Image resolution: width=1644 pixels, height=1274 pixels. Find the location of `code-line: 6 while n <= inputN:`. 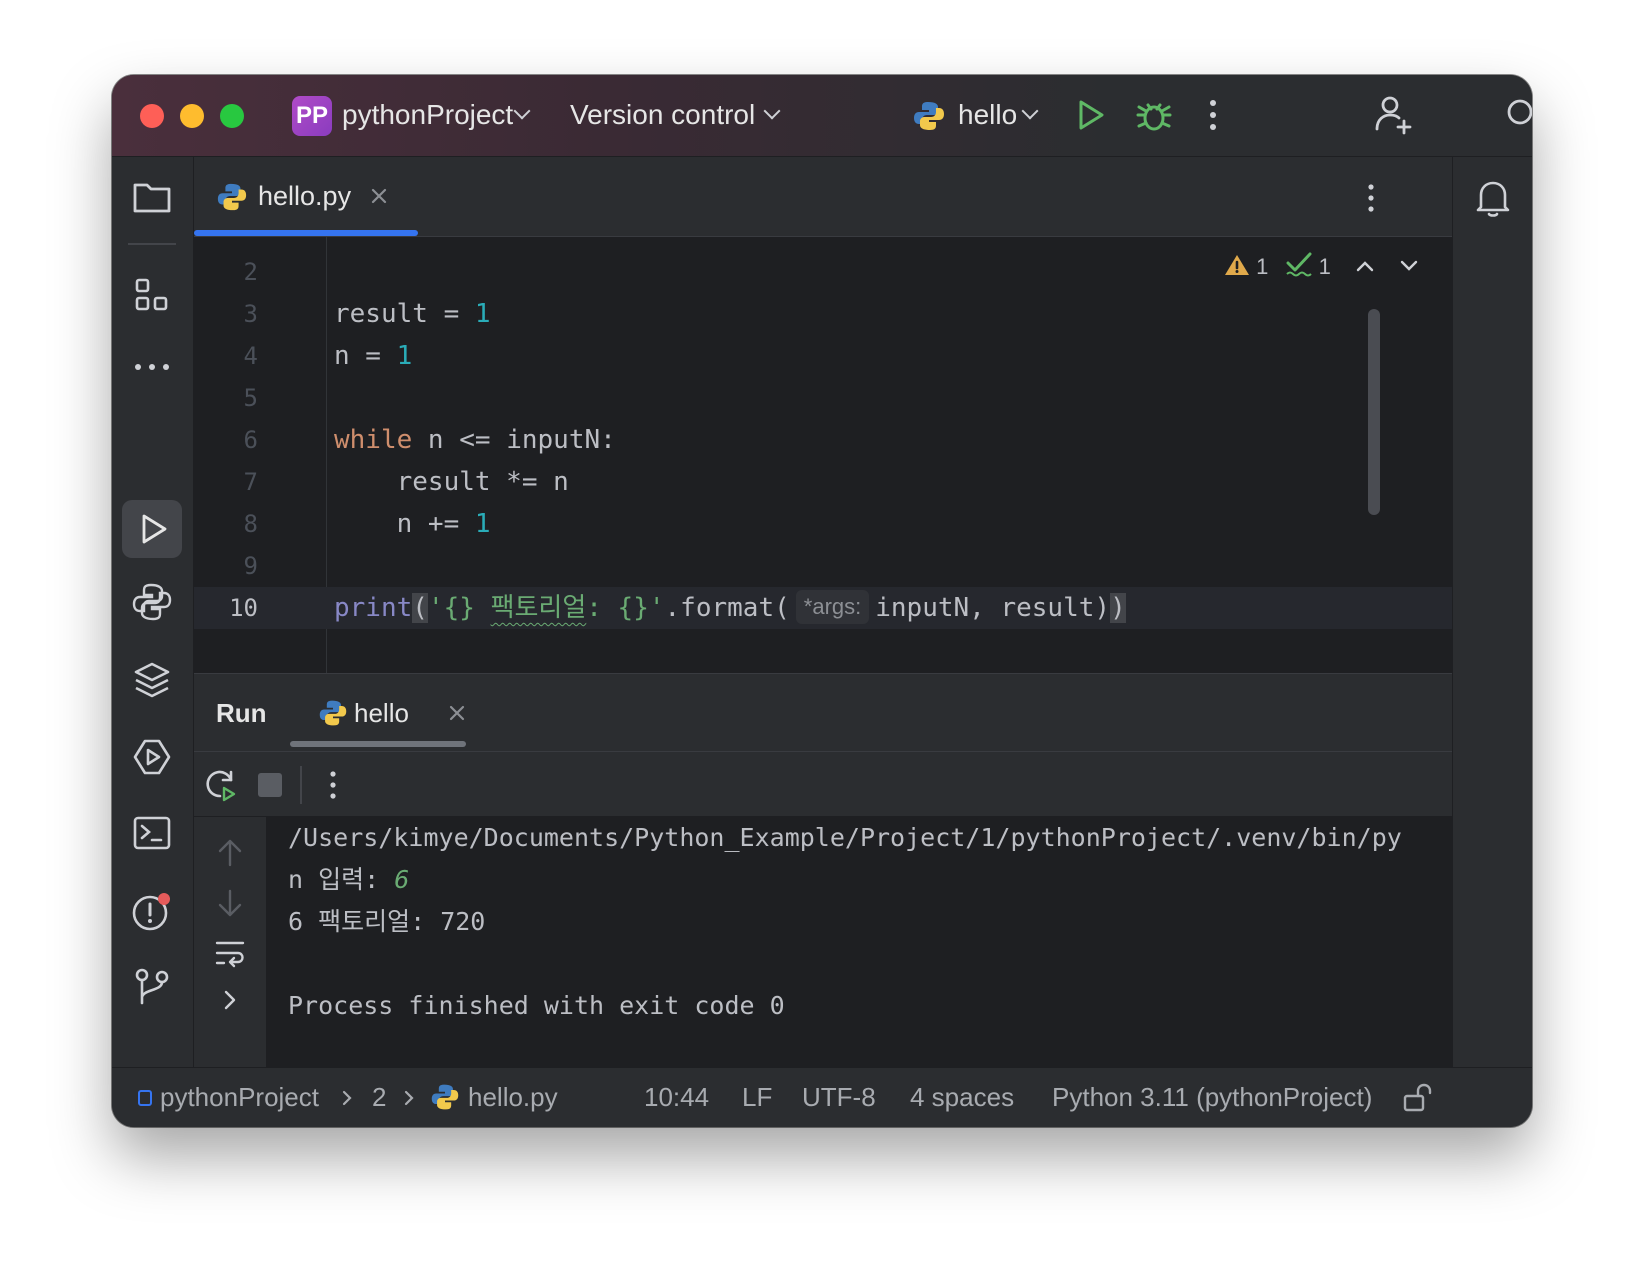

code-line: 6 while n <= inputN: is located at coordinates (823, 440).